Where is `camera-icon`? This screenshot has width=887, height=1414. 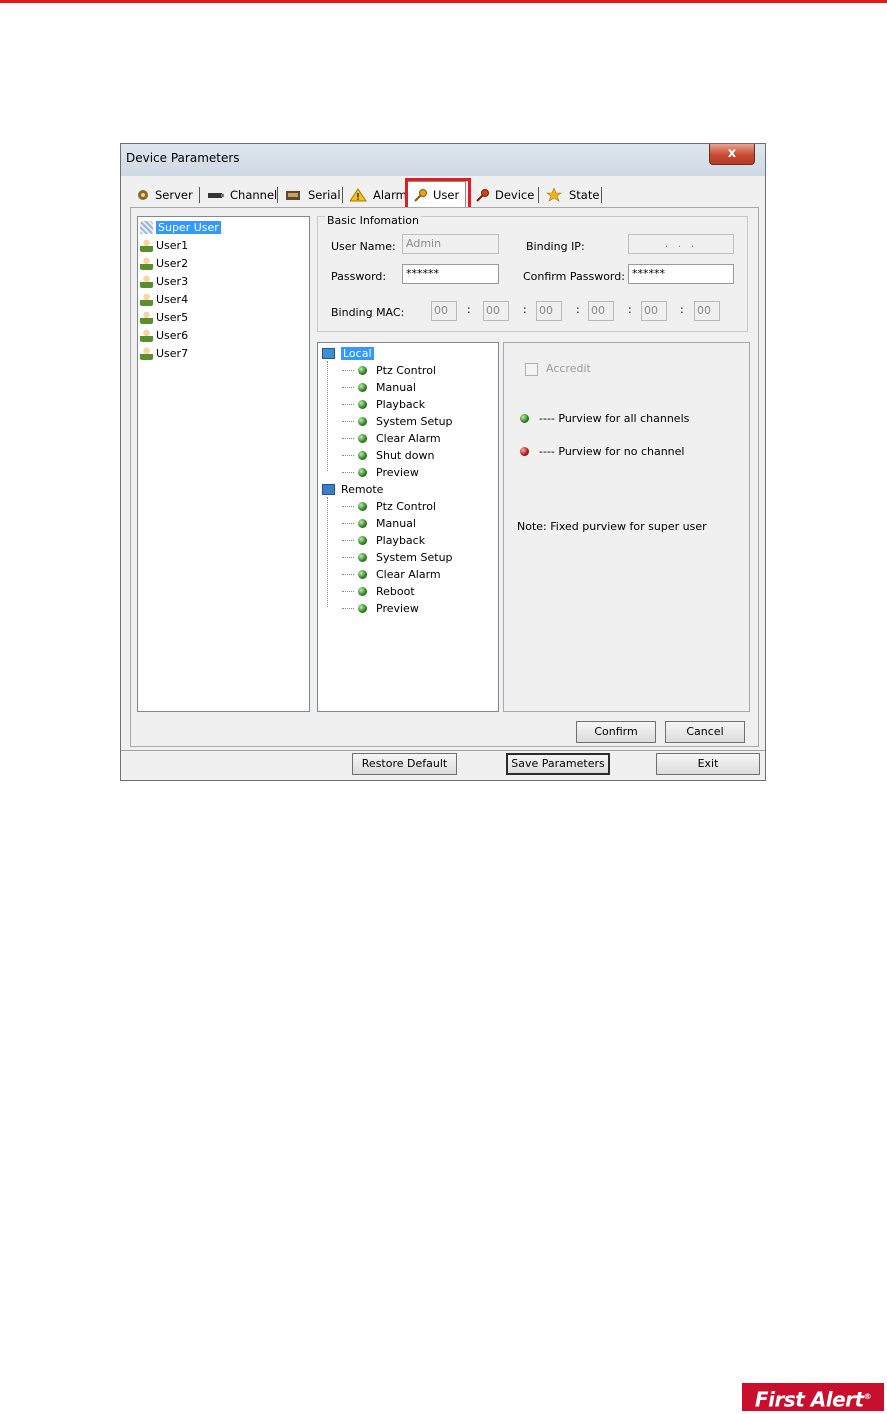
camera-icon is located at coordinates (216, 195).